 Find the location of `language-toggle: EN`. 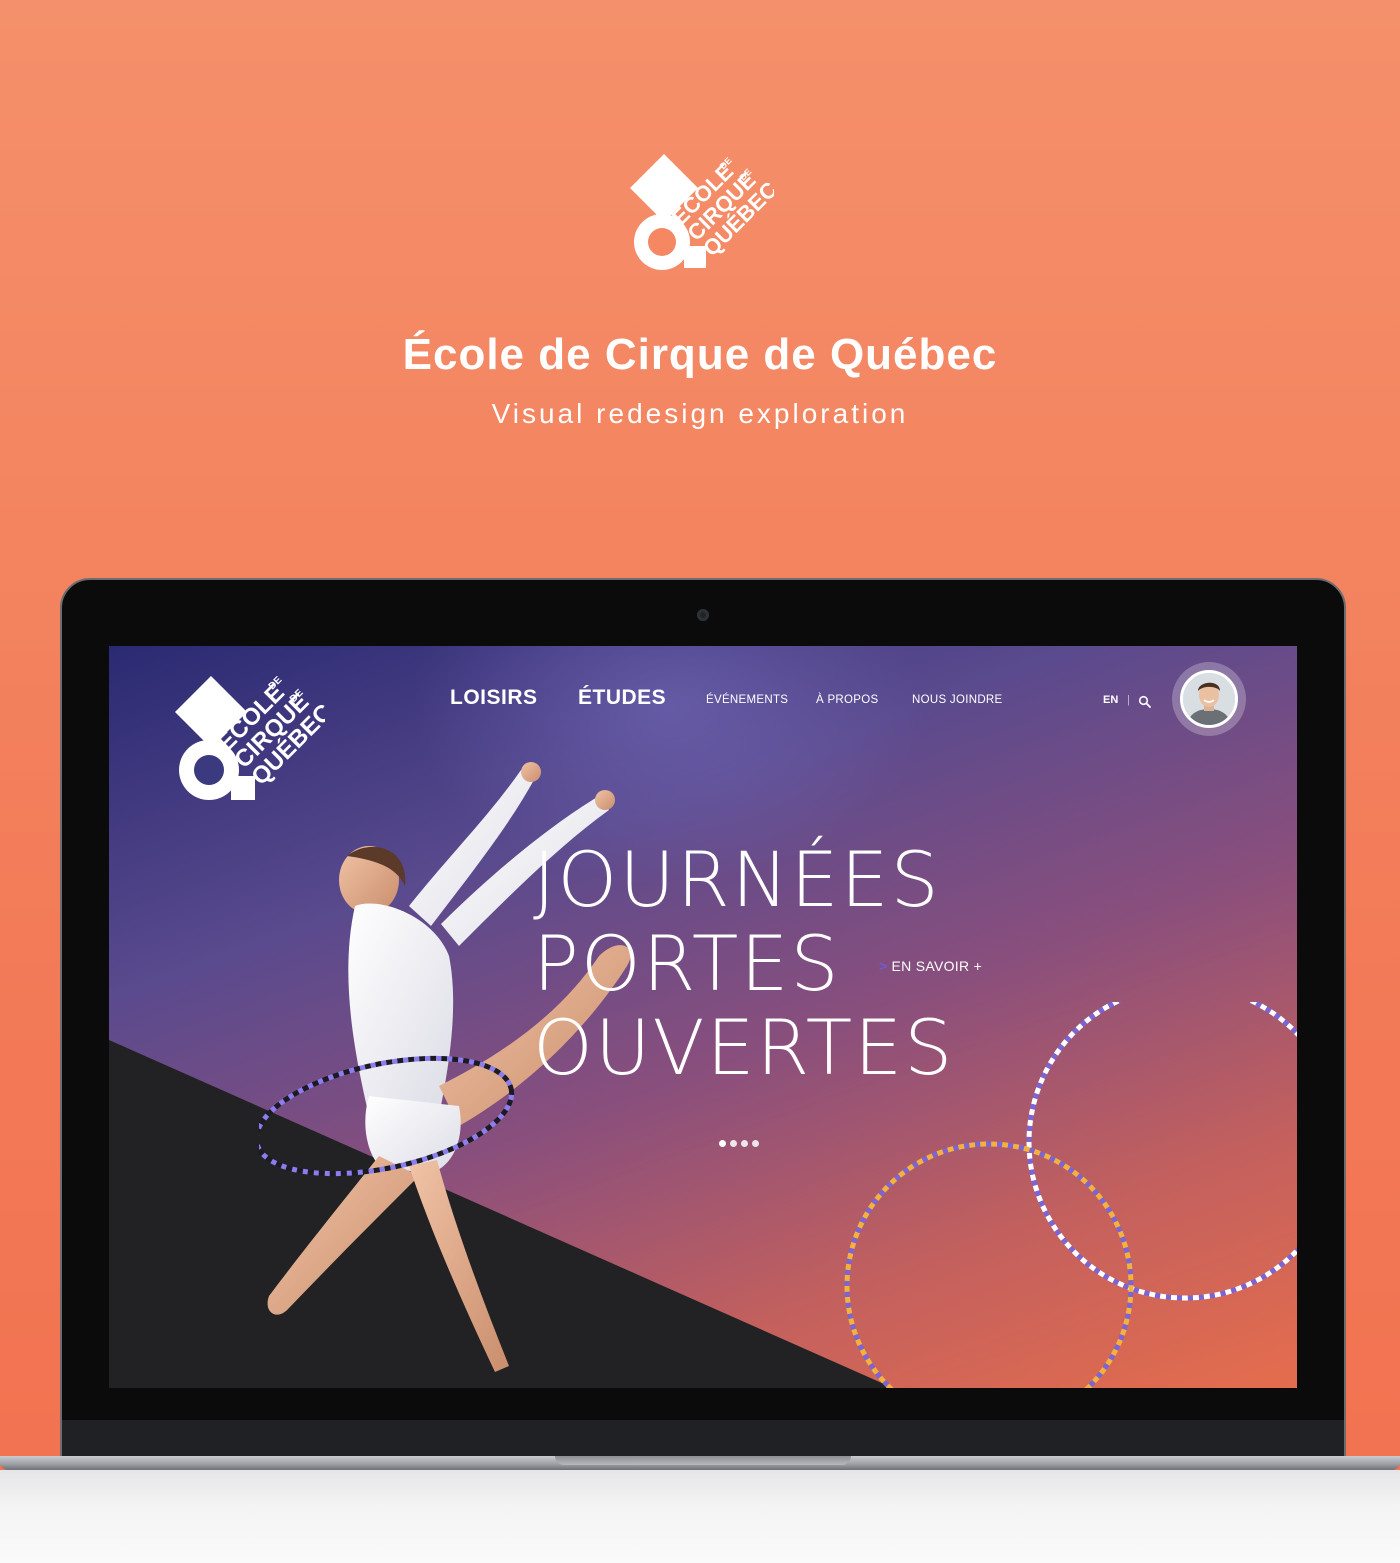

language-toggle: EN is located at coordinates (1110, 700).